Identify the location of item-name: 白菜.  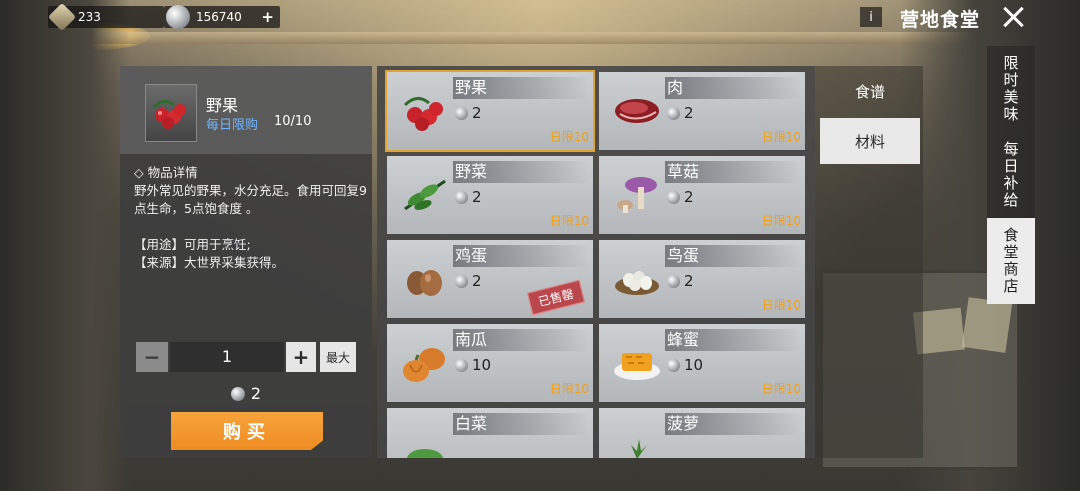
(521, 424).